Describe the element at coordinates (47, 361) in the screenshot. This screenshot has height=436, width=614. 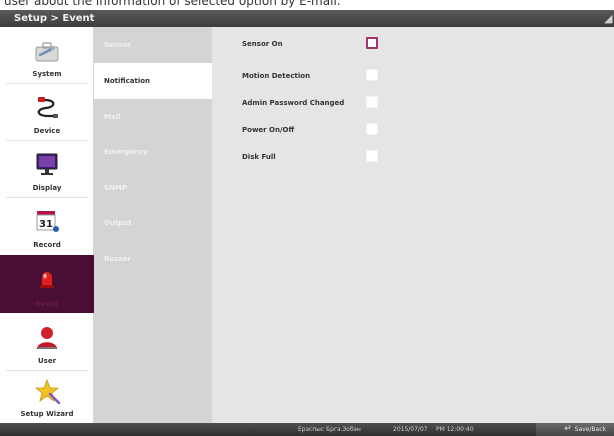
I see `sidebar-item-label: User` at that location.